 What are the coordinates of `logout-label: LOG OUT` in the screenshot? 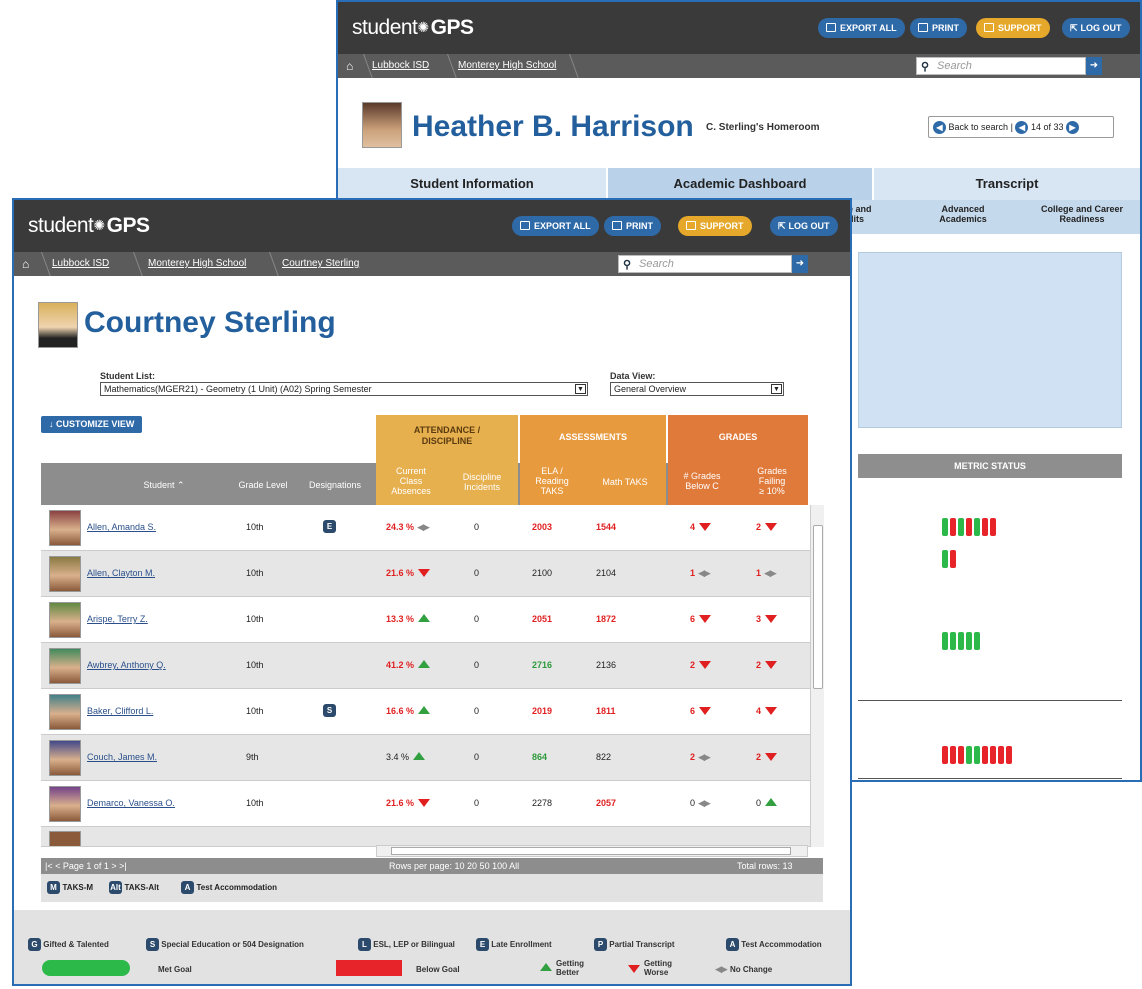 It's located at (809, 226).